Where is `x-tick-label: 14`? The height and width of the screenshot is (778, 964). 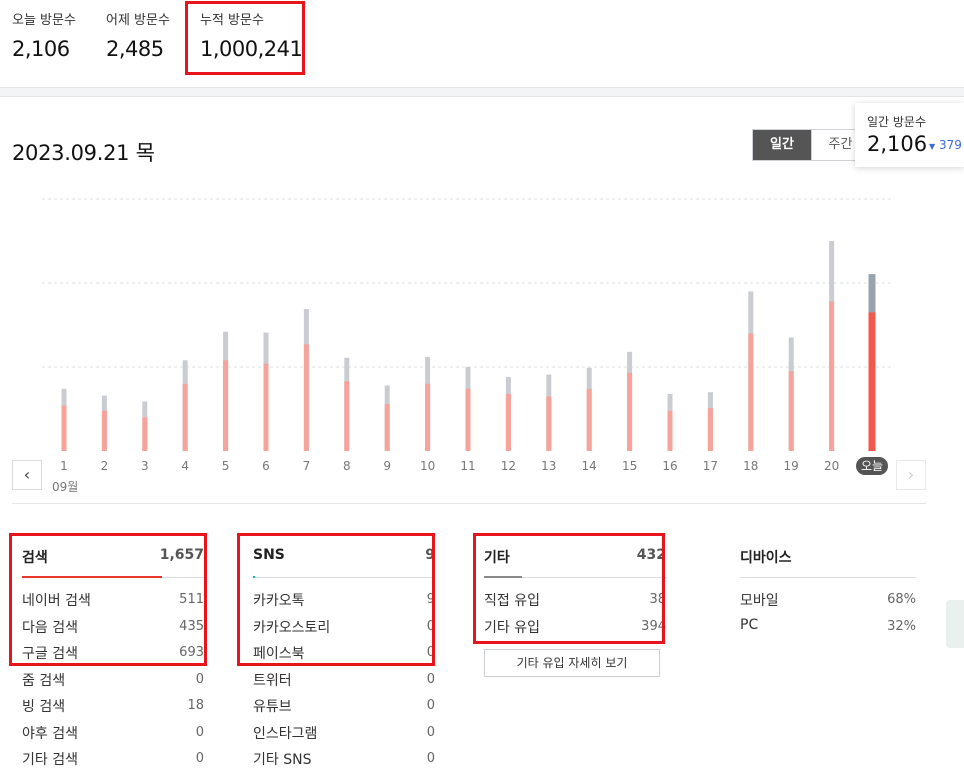 x-tick-label: 14 is located at coordinates (589, 466).